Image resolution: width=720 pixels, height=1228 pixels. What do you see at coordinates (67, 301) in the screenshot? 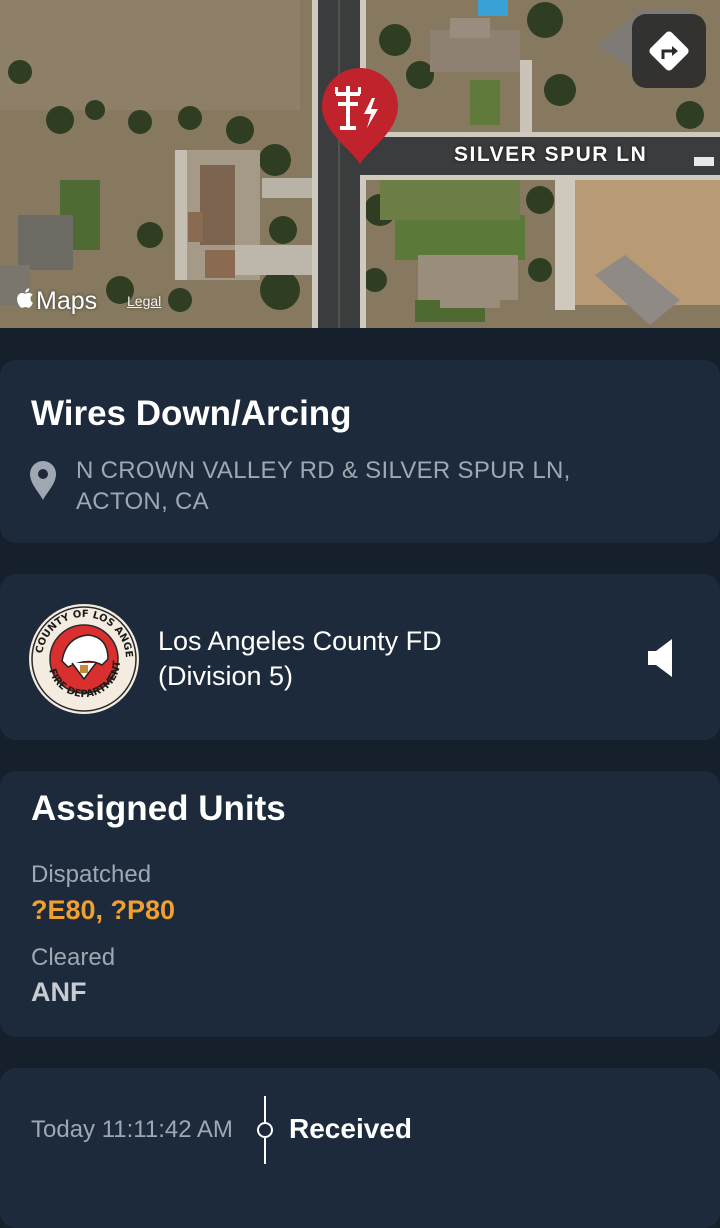
I see `maps-logo-text: Maps` at bounding box center [67, 301].